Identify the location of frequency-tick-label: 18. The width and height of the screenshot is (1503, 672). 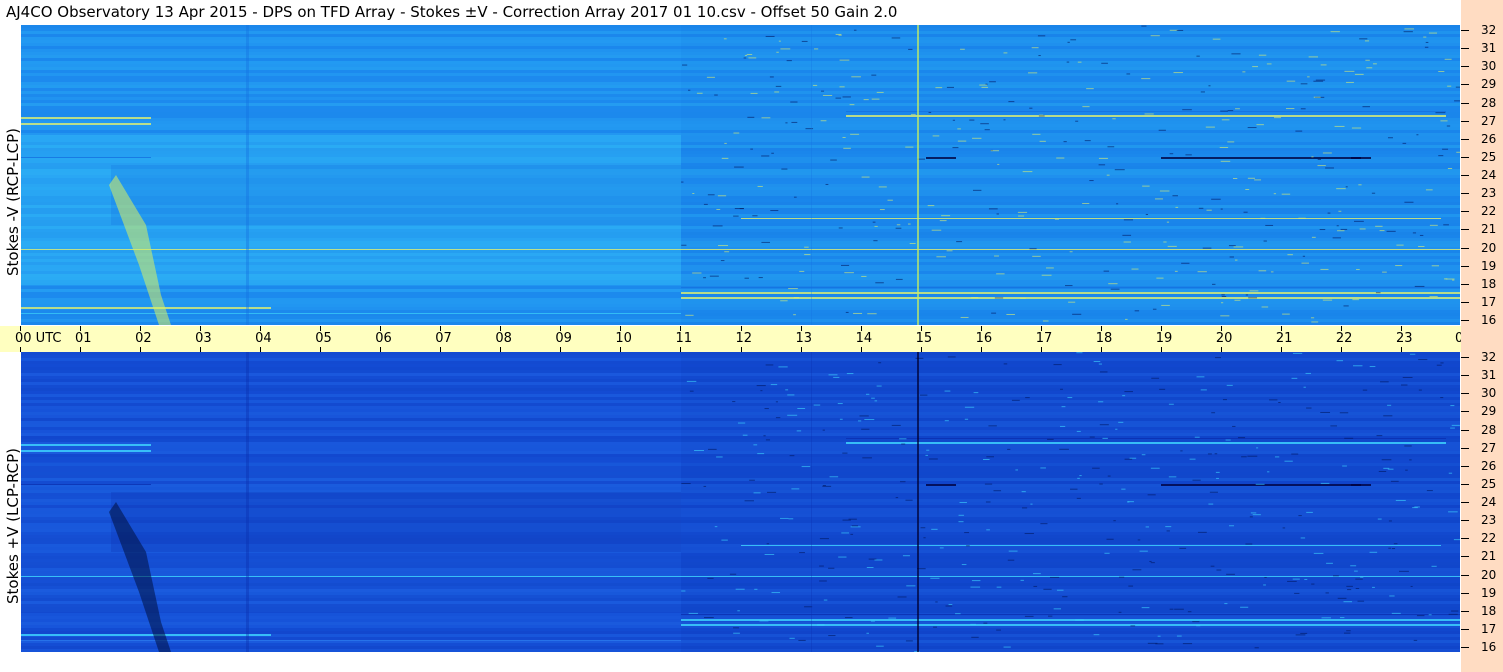
(1489, 284).